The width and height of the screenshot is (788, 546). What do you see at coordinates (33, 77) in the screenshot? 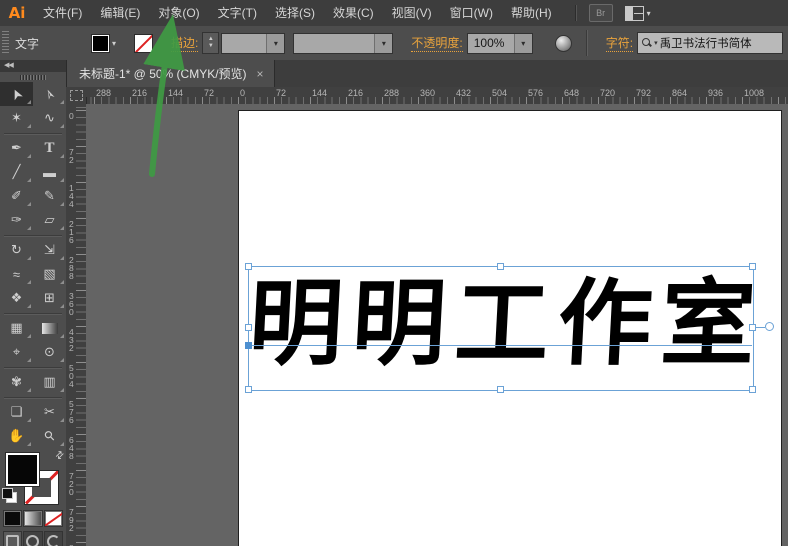
I see `tools-panel-grip` at bounding box center [33, 77].